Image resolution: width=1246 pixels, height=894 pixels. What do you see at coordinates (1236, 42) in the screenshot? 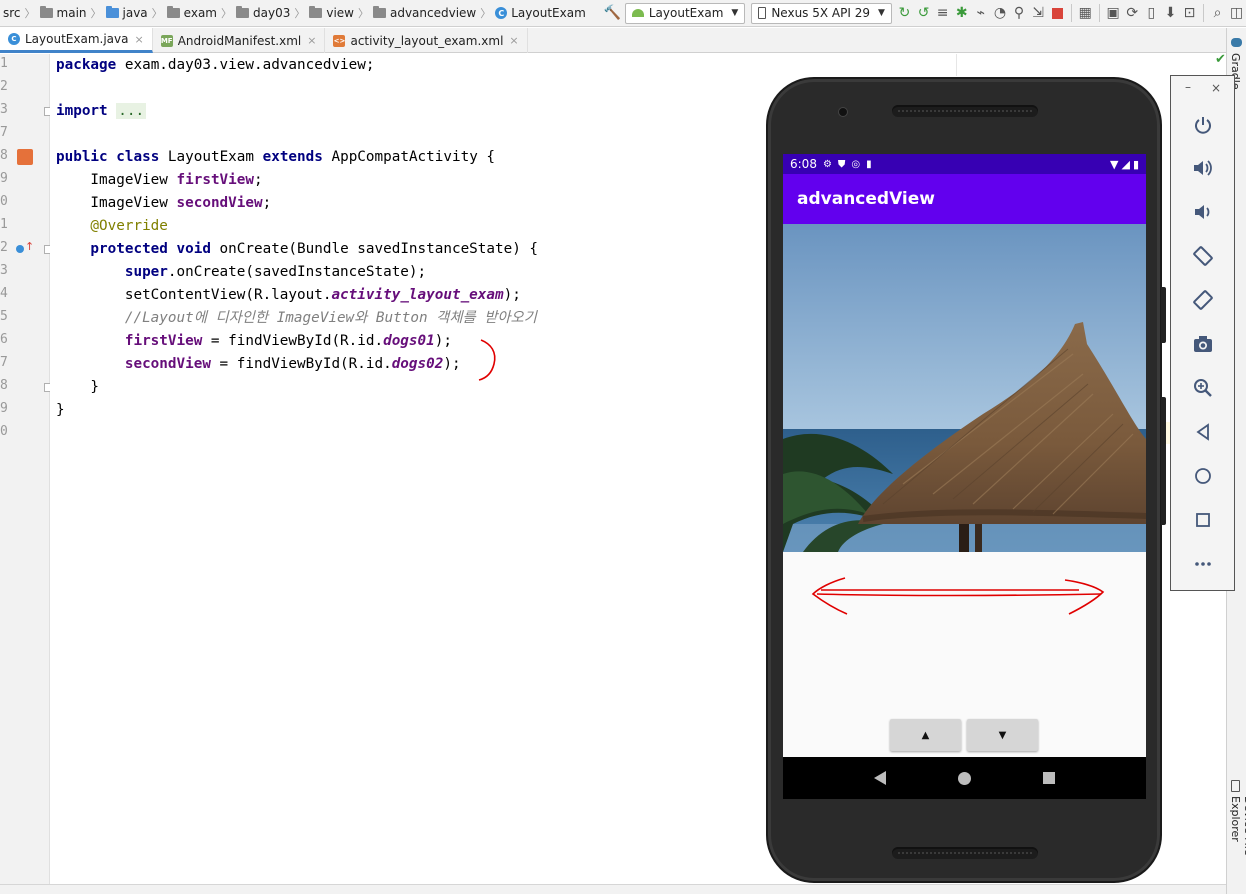
I see `gradle-elephant-icon` at bounding box center [1236, 42].